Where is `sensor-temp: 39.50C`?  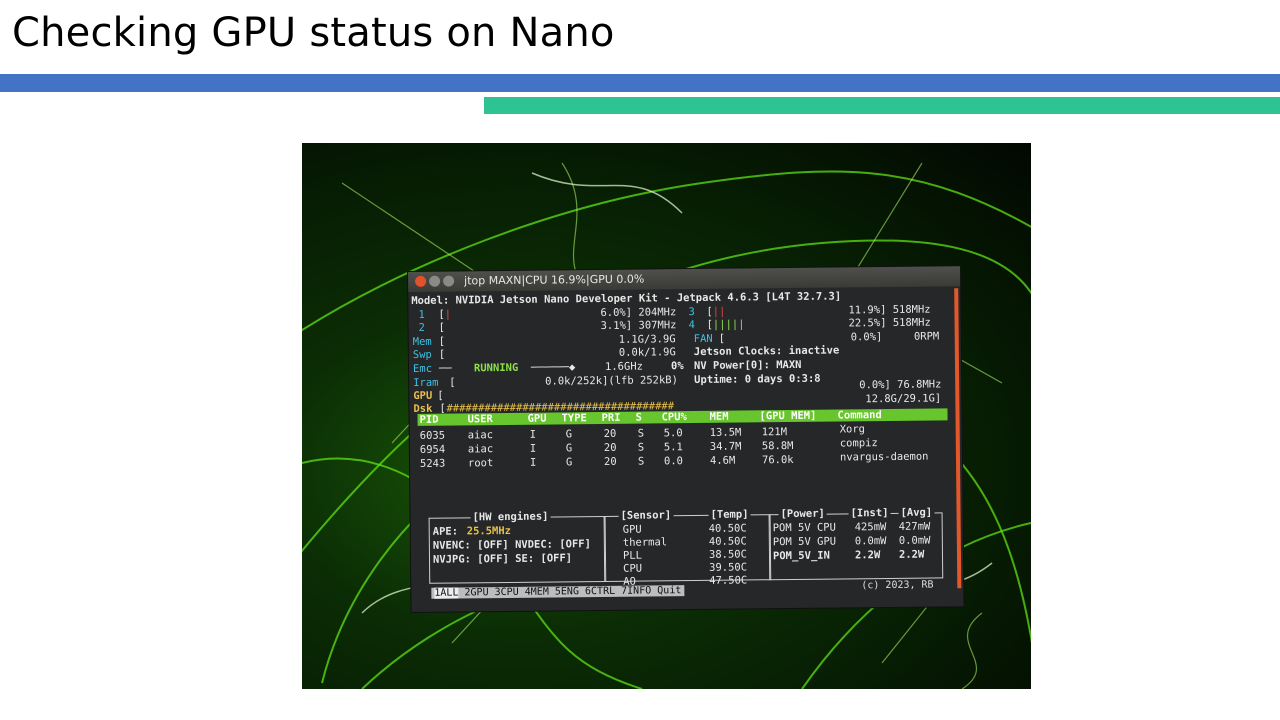
sensor-temp: 39.50C is located at coordinates (728, 567).